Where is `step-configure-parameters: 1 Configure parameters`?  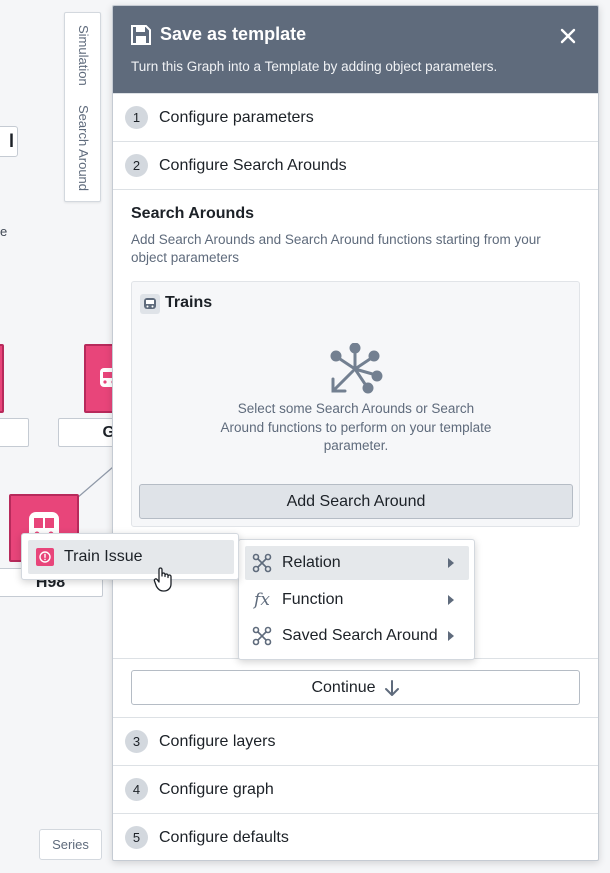 step-configure-parameters: 1 Configure parameters is located at coordinates (355, 117).